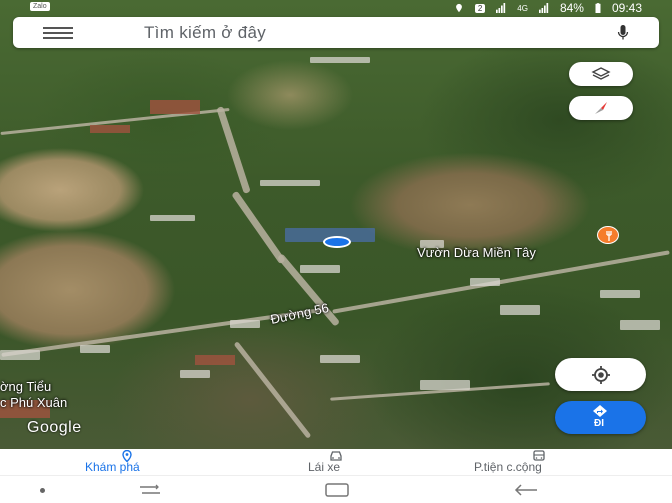 This screenshot has width=672, height=503. I want to click on back-icon, so click(526, 490).